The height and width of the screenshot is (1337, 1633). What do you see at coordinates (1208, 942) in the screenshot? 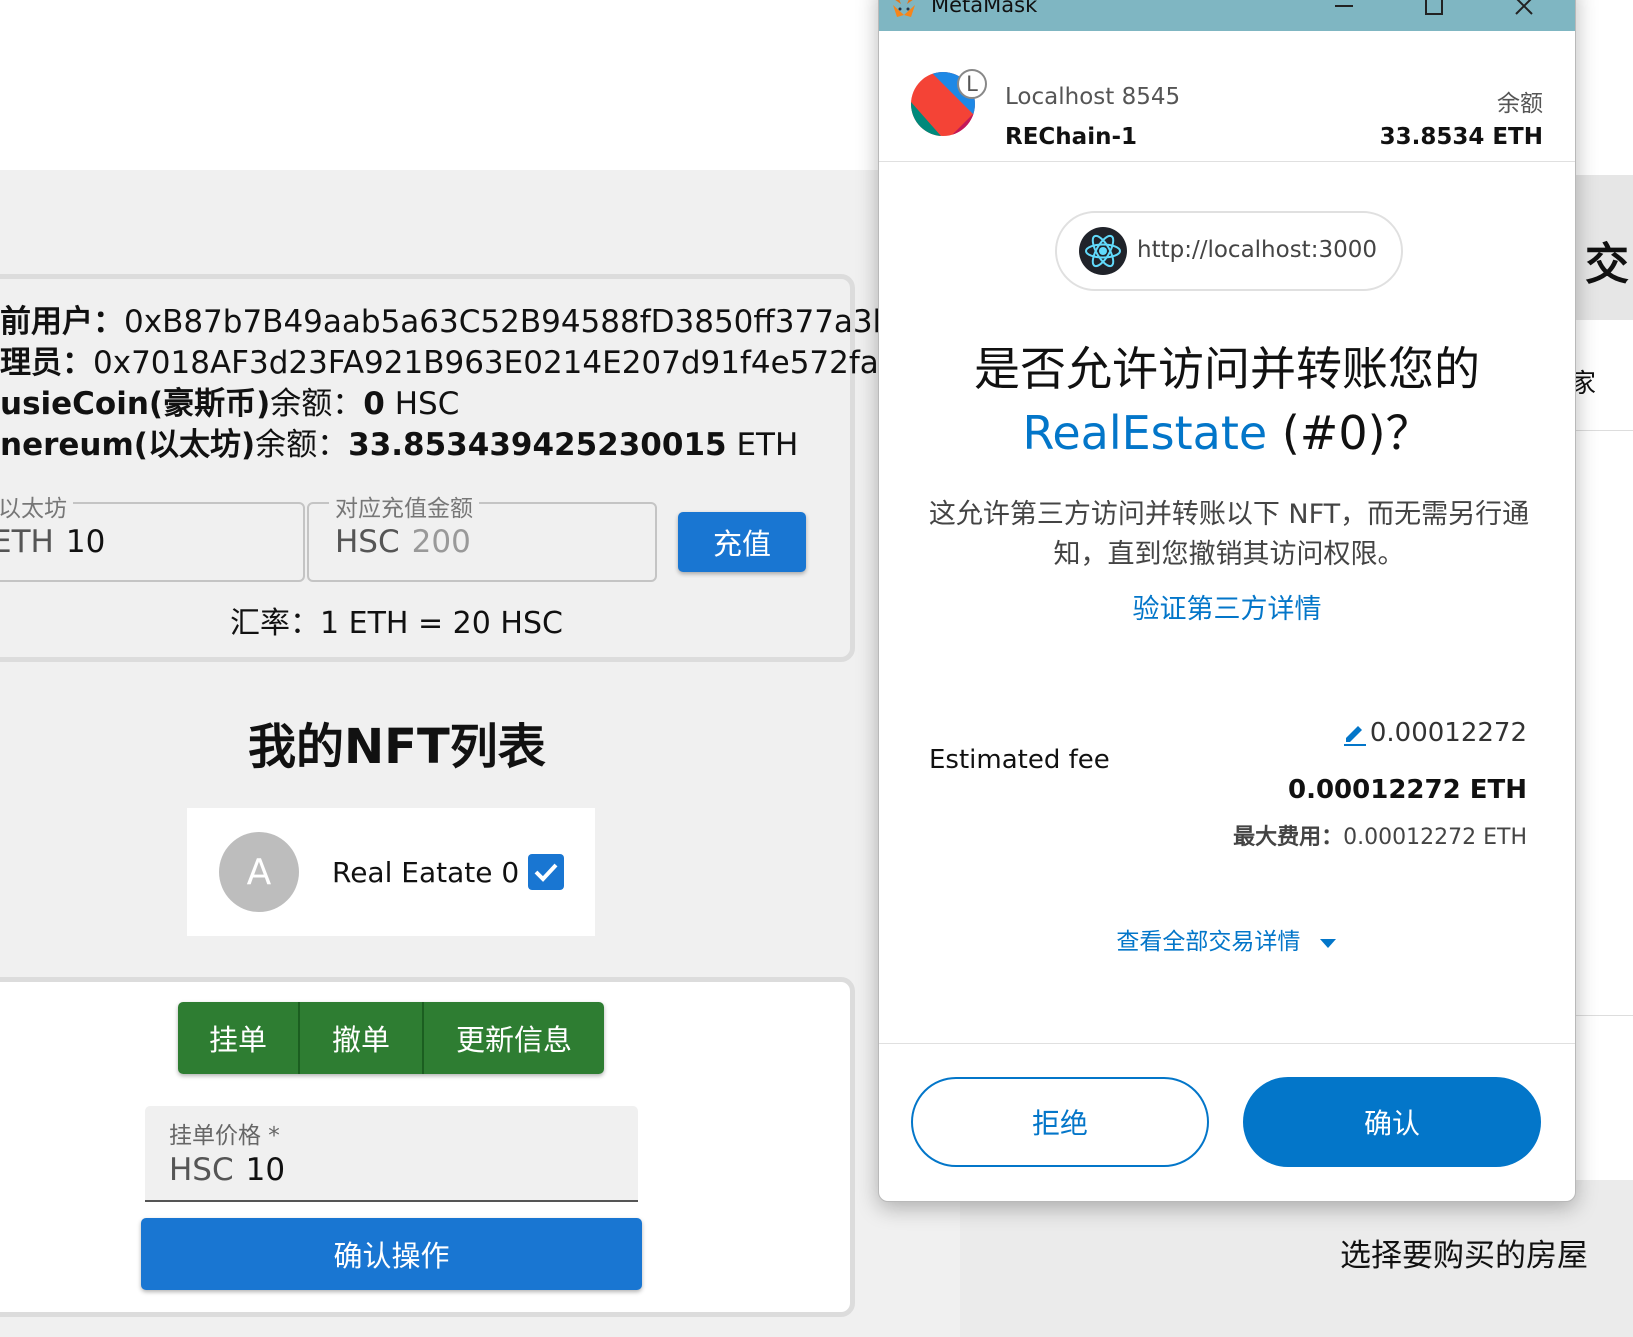
I see `view-all-details-label: 查看全部交易详情` at bounding box center [1208, 942].